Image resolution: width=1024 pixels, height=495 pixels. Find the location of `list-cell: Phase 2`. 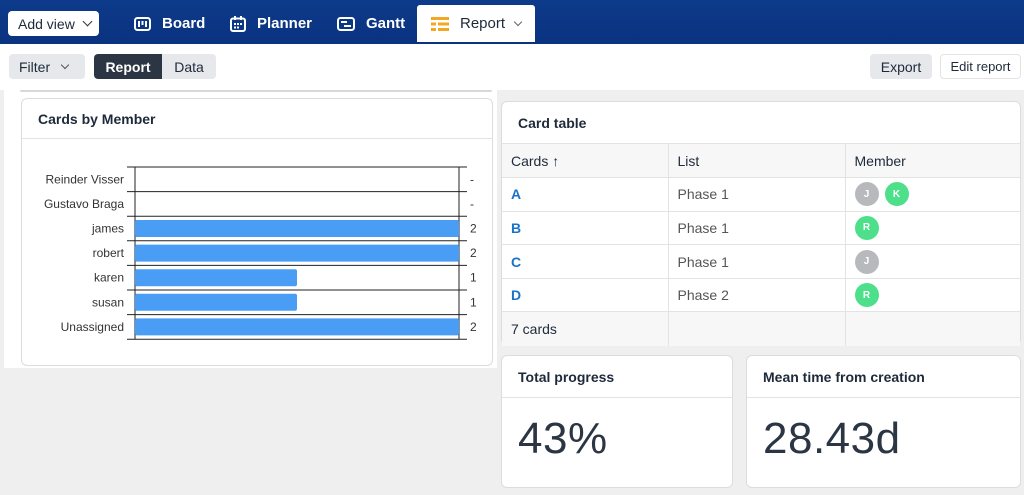

list-cell: Phase 2 is located at coordinates (757, 295).